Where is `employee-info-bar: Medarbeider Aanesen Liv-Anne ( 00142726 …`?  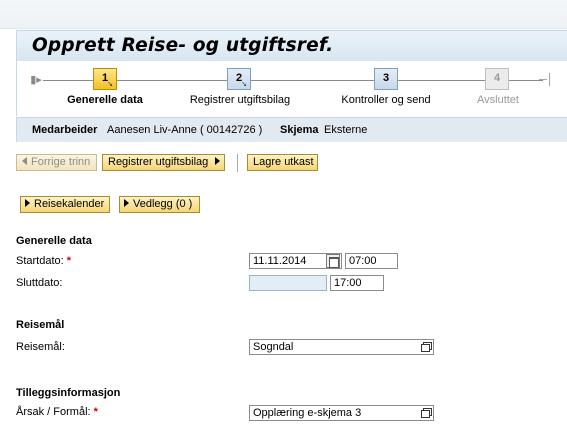
employee-info-bar: Medarbeider Aanesen Liv-Anne ( 00142726 … is located at coordinates (291, 129).